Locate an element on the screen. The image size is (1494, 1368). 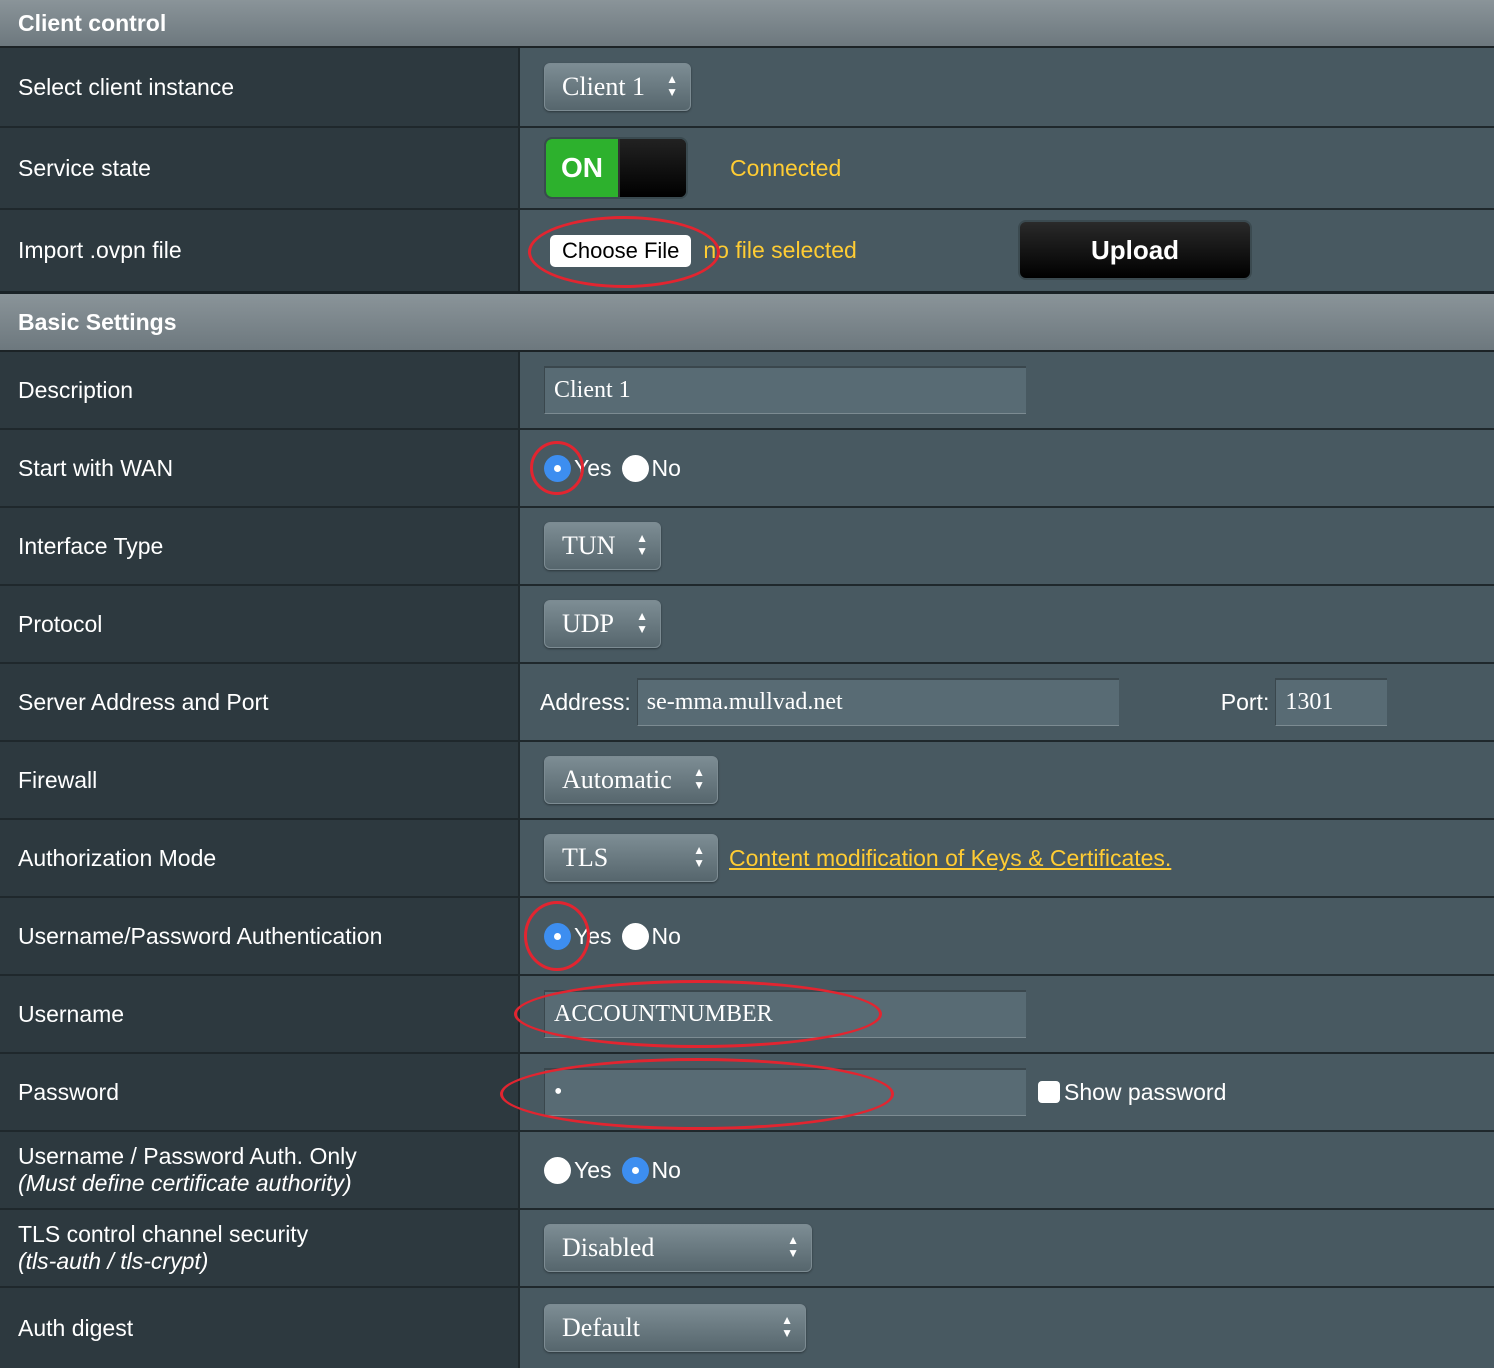
start-wan-yes-label: Yes is located at coordinates (593, 467).